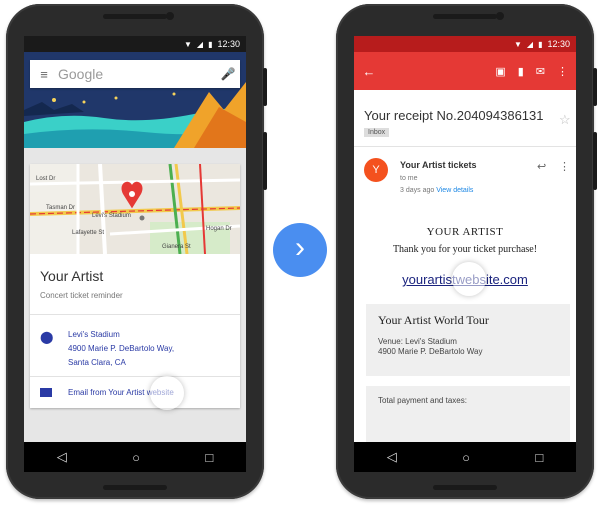 The width and height of the screenshot is (600, 505). I want to click on search-input: Google, so click(137, 74).